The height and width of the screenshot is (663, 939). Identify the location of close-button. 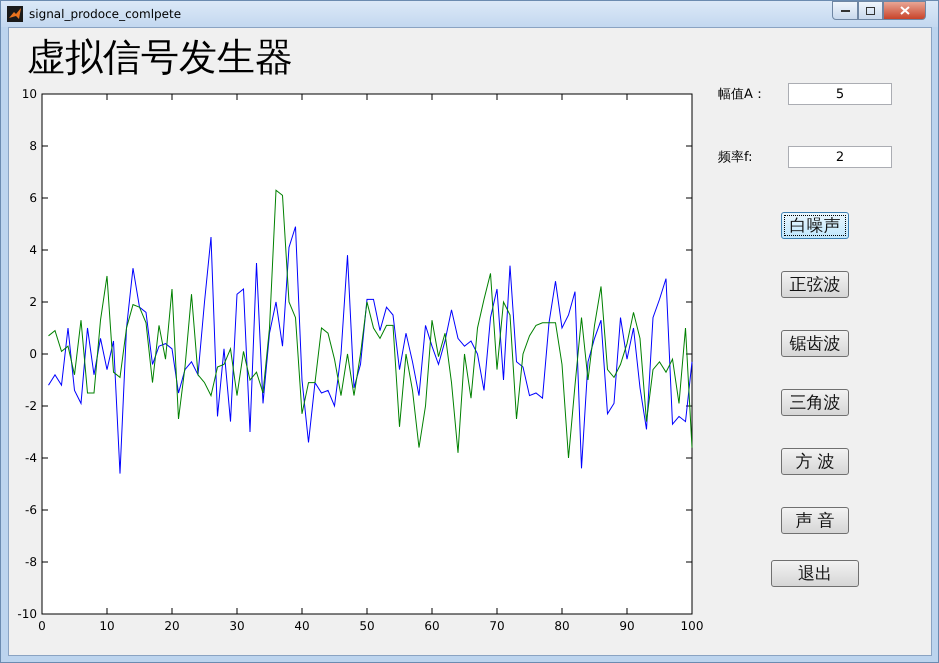
(904, 10).